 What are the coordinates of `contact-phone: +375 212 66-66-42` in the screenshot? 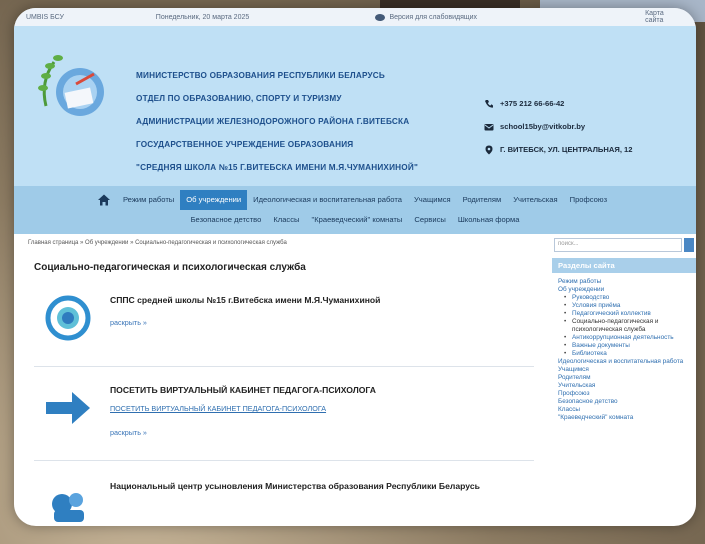 It's located at (589, 103).